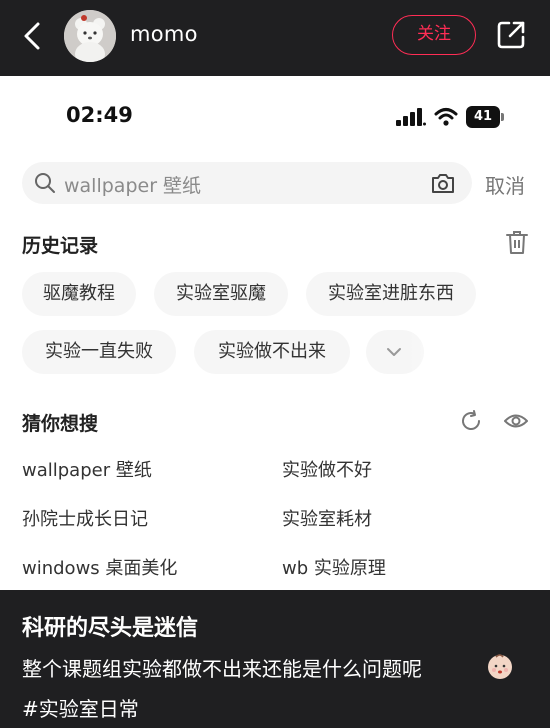  Describe the element at coordinates (79, 294) in the screenshot. I see `history-chip: 驱魔教程` at that location.